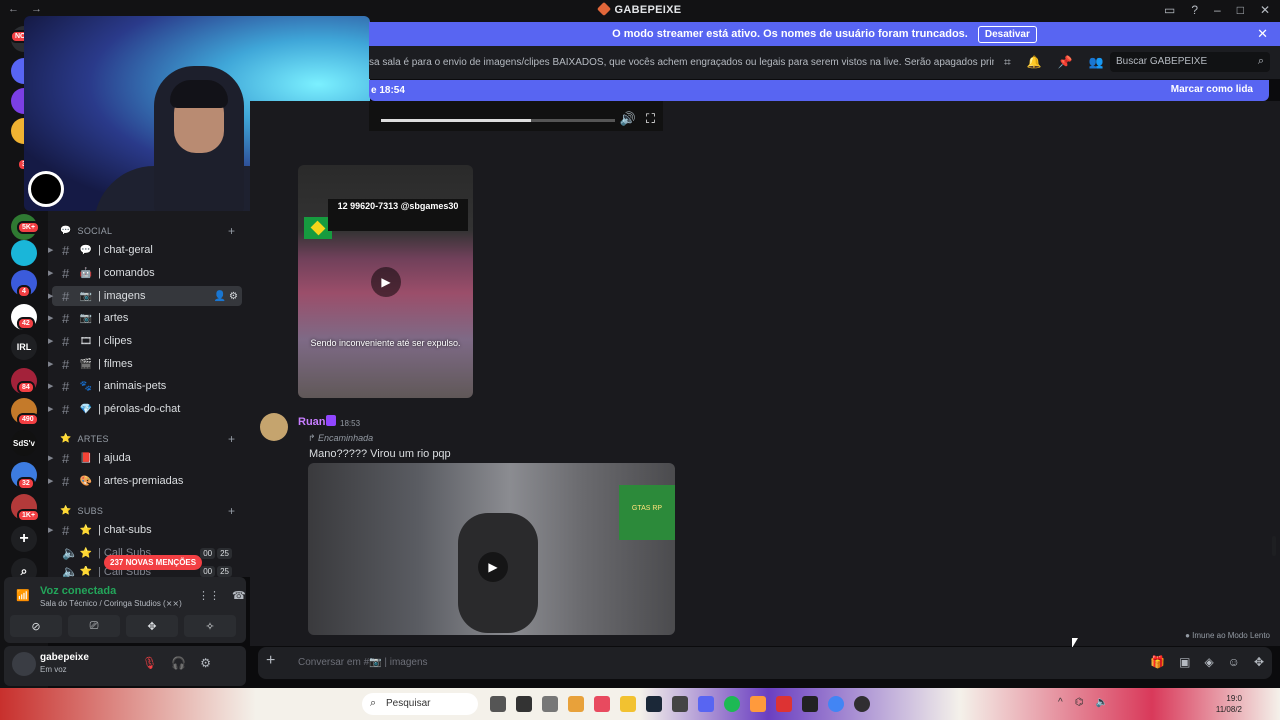 The height and width of the screenshot is (720, 1280). Describe the element at coordinates (205, 663) in the screenshot. I see `gear-icon: ⚙` at that location.